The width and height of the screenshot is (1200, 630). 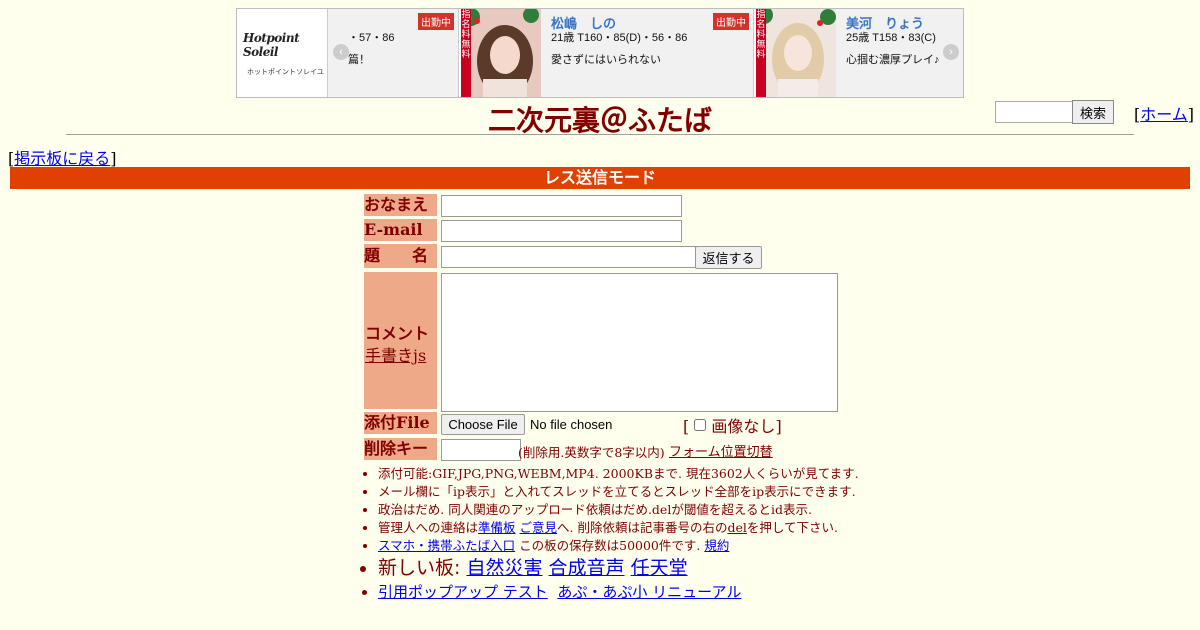 I want to click on logo-text: Hotpoint Soleil, so click(x=271, y=45).